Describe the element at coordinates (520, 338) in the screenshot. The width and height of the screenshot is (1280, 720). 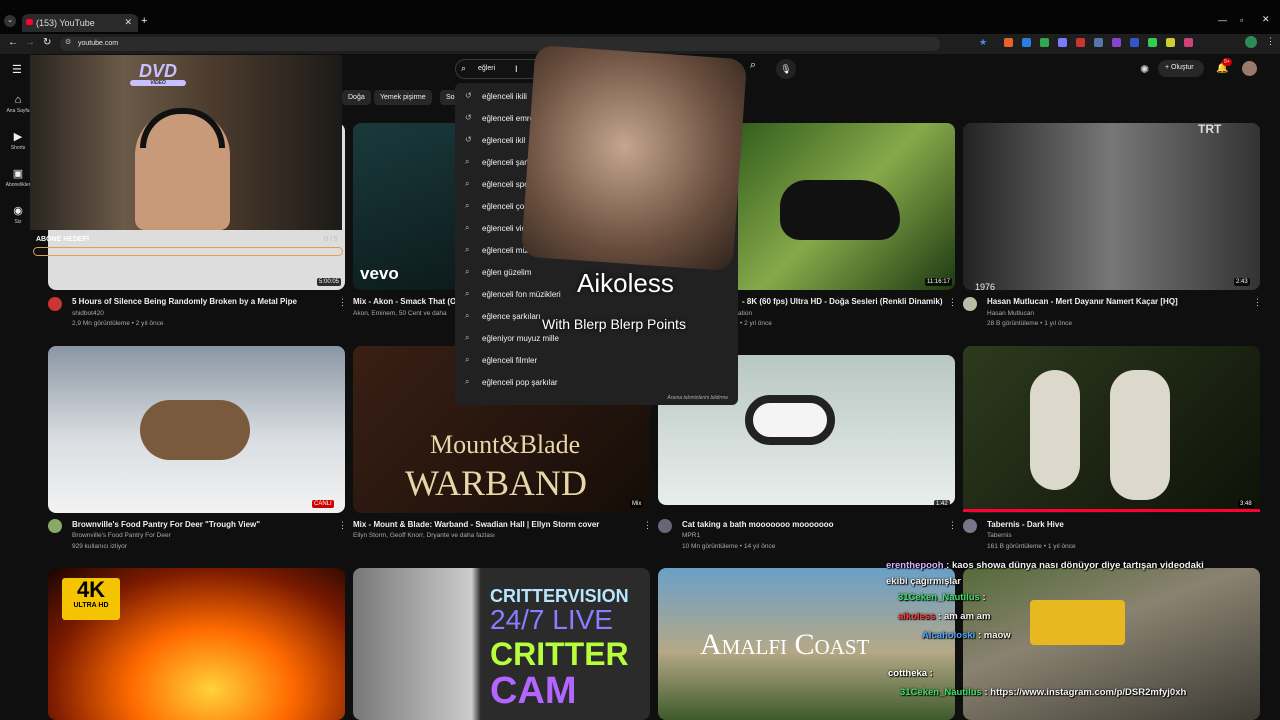
I see `suggestion-item: eğleniyor muyuz mille` at that location.